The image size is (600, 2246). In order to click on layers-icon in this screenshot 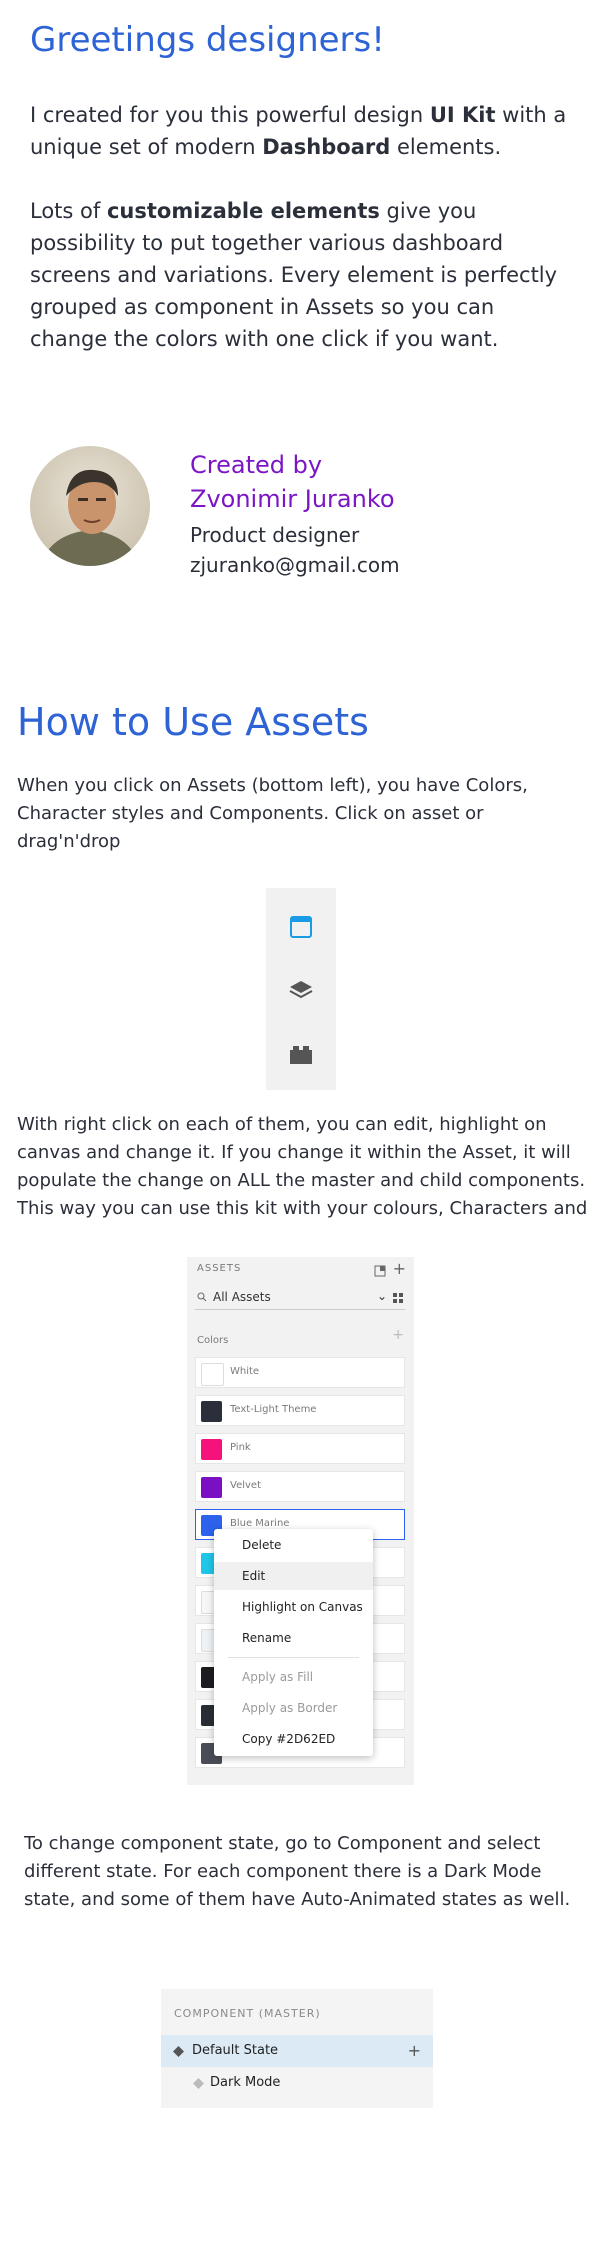, I will do `click(301, 990)`.